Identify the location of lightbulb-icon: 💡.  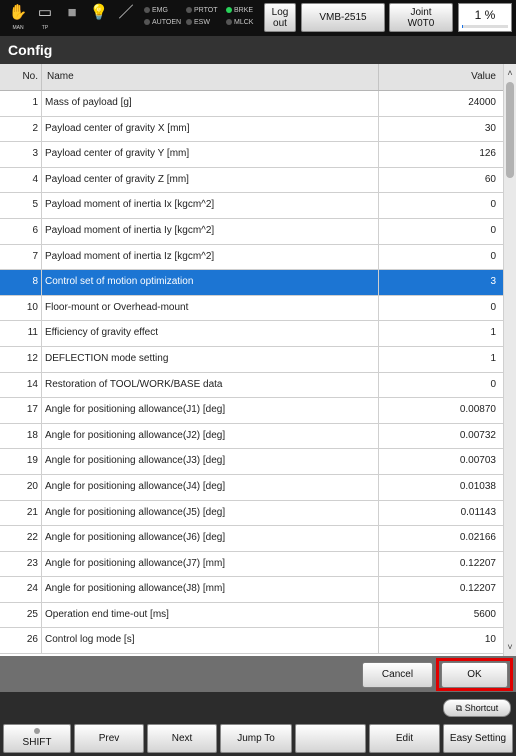
(99, 18).